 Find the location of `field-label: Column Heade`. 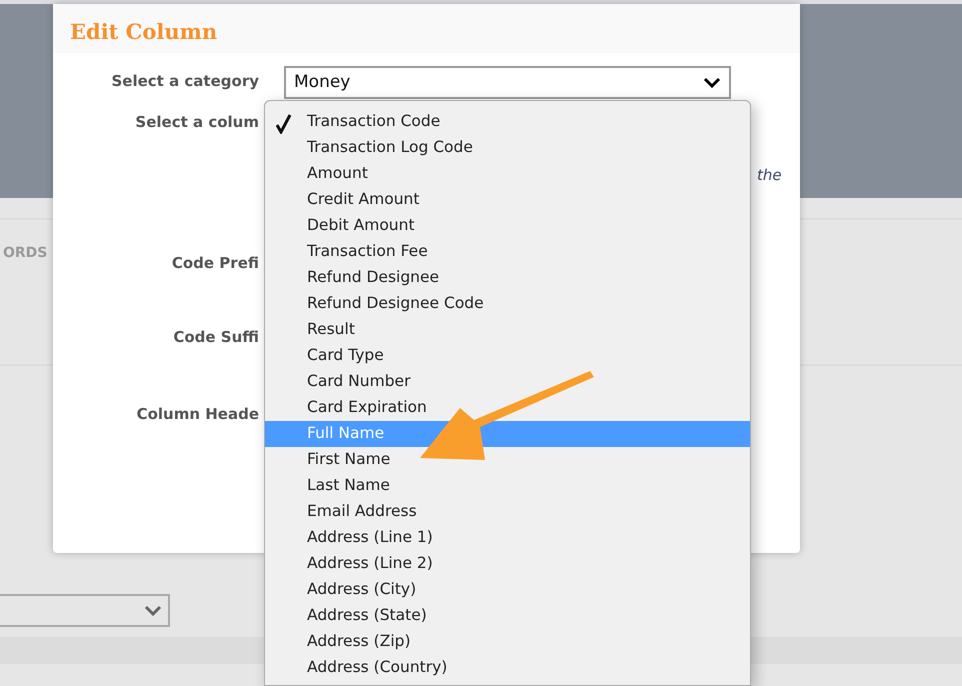

field-label: Column Heade is located at coordinates (197, 414).